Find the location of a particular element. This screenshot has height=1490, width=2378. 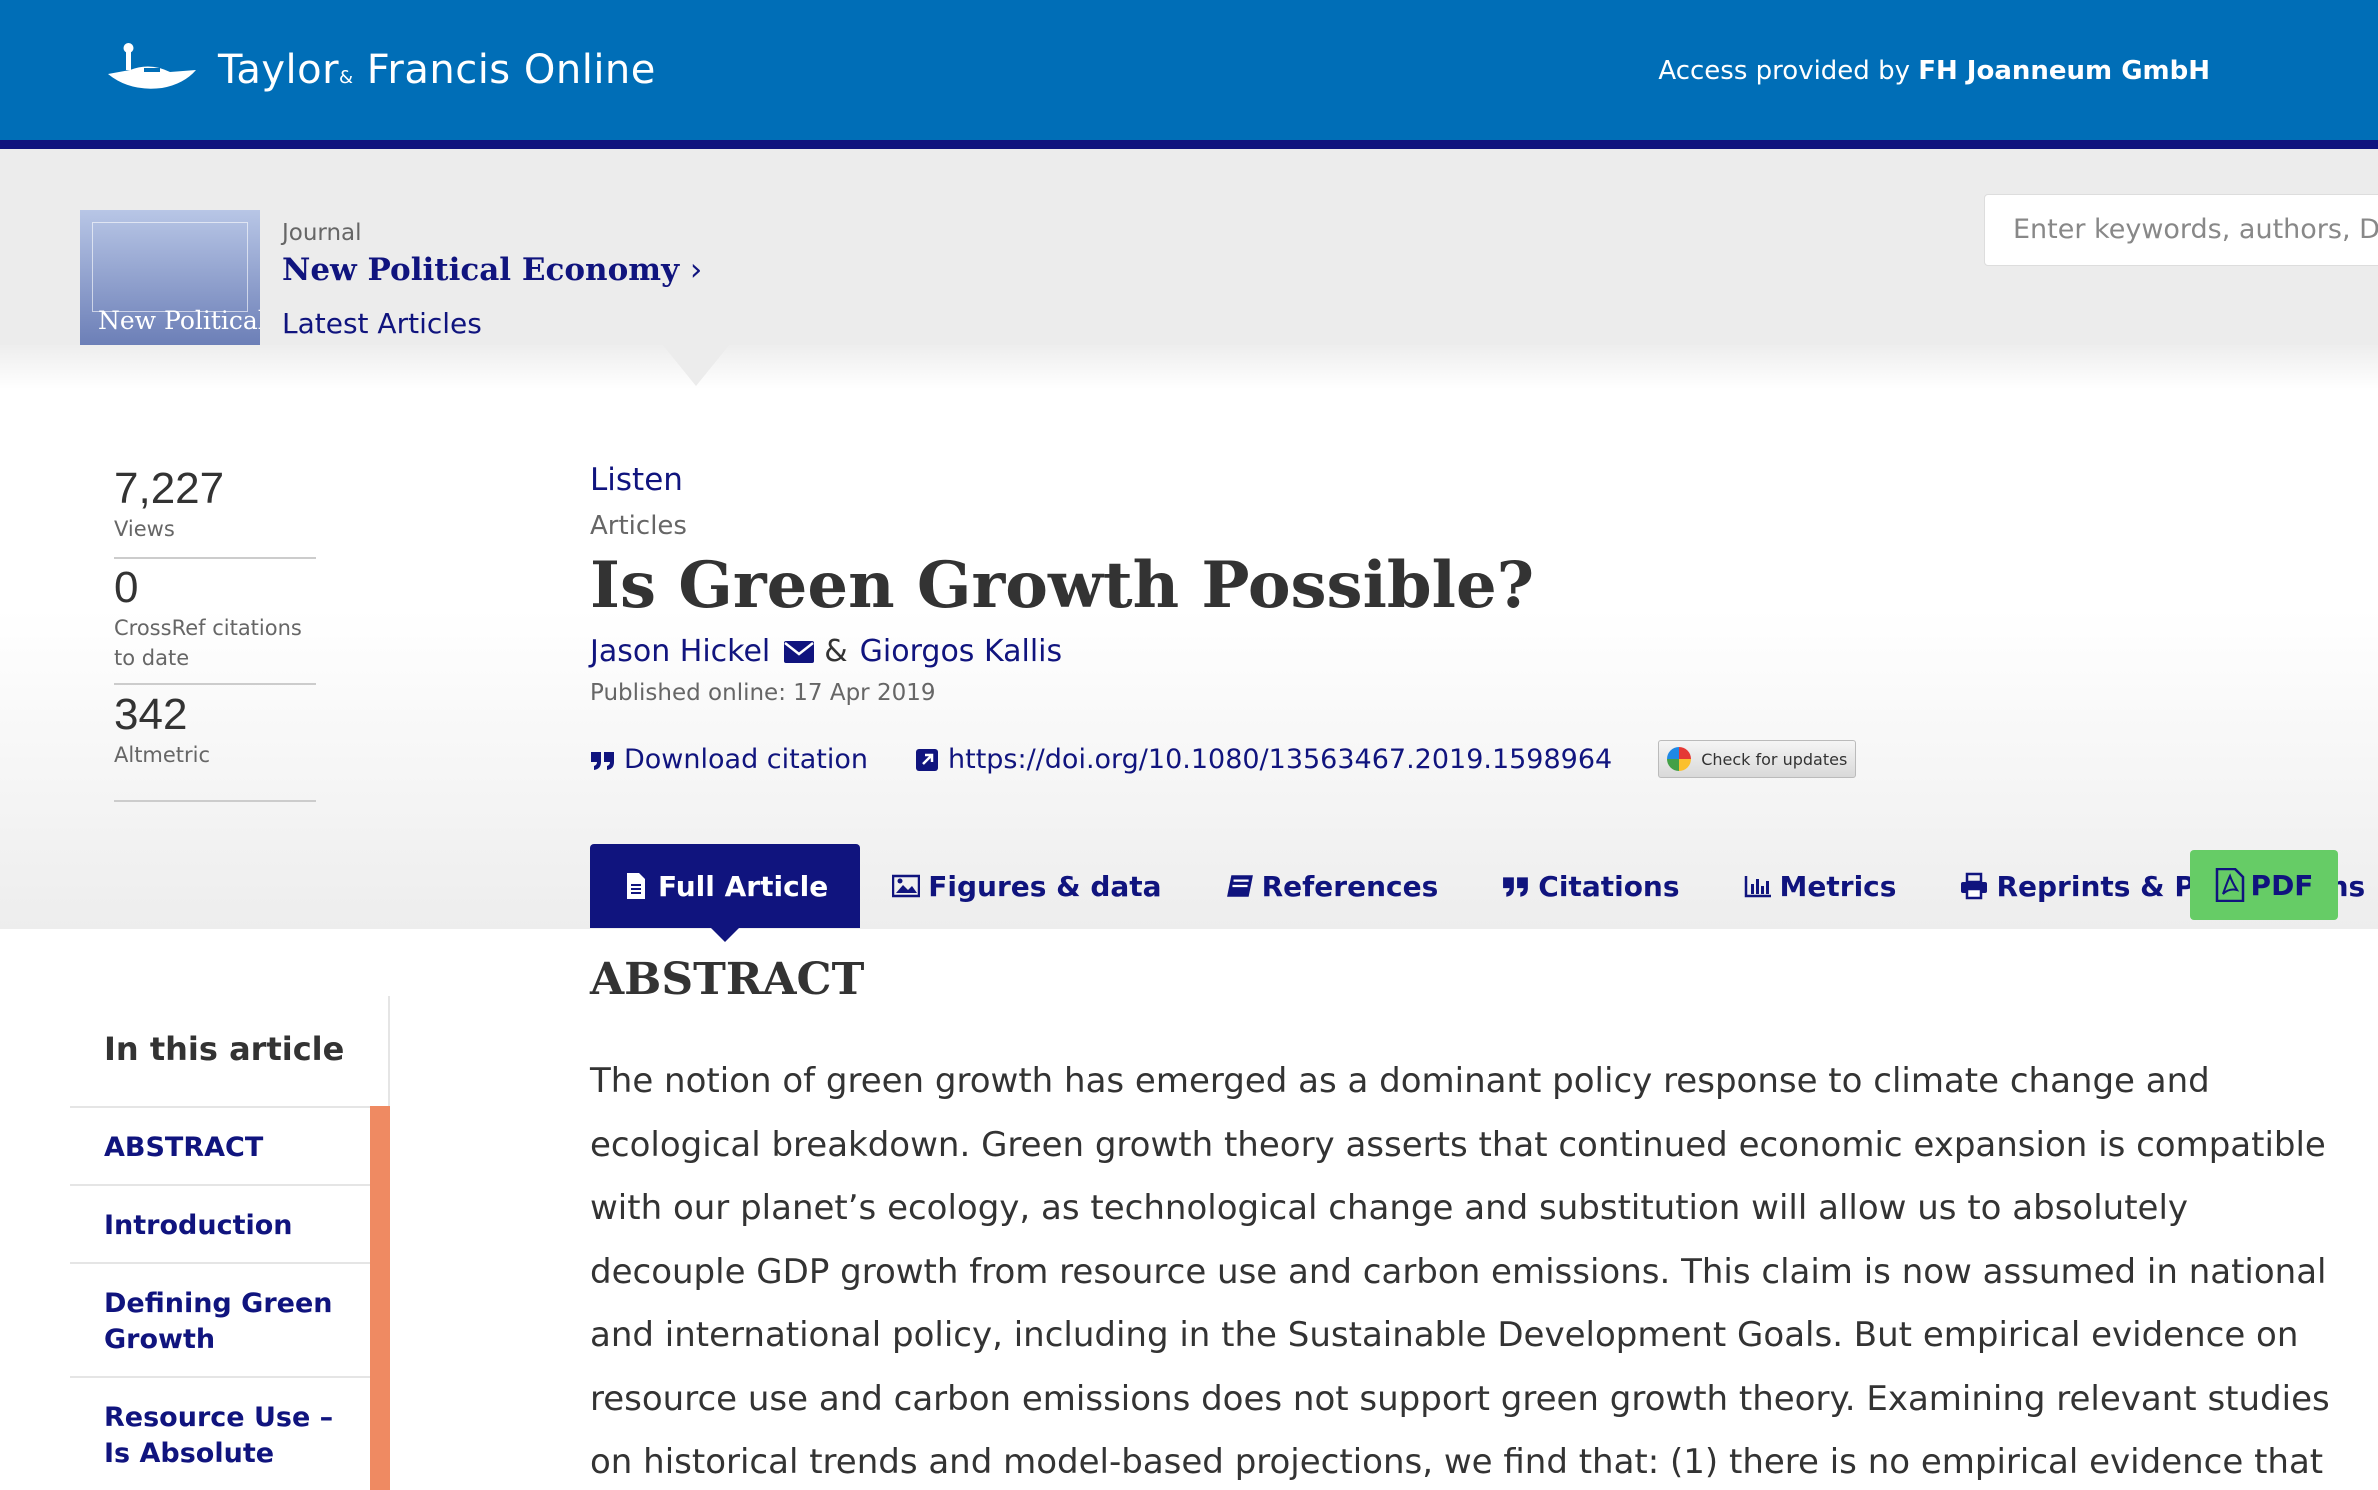

journal-name-link: New Political Economy › is located at coordinates (492, 270).